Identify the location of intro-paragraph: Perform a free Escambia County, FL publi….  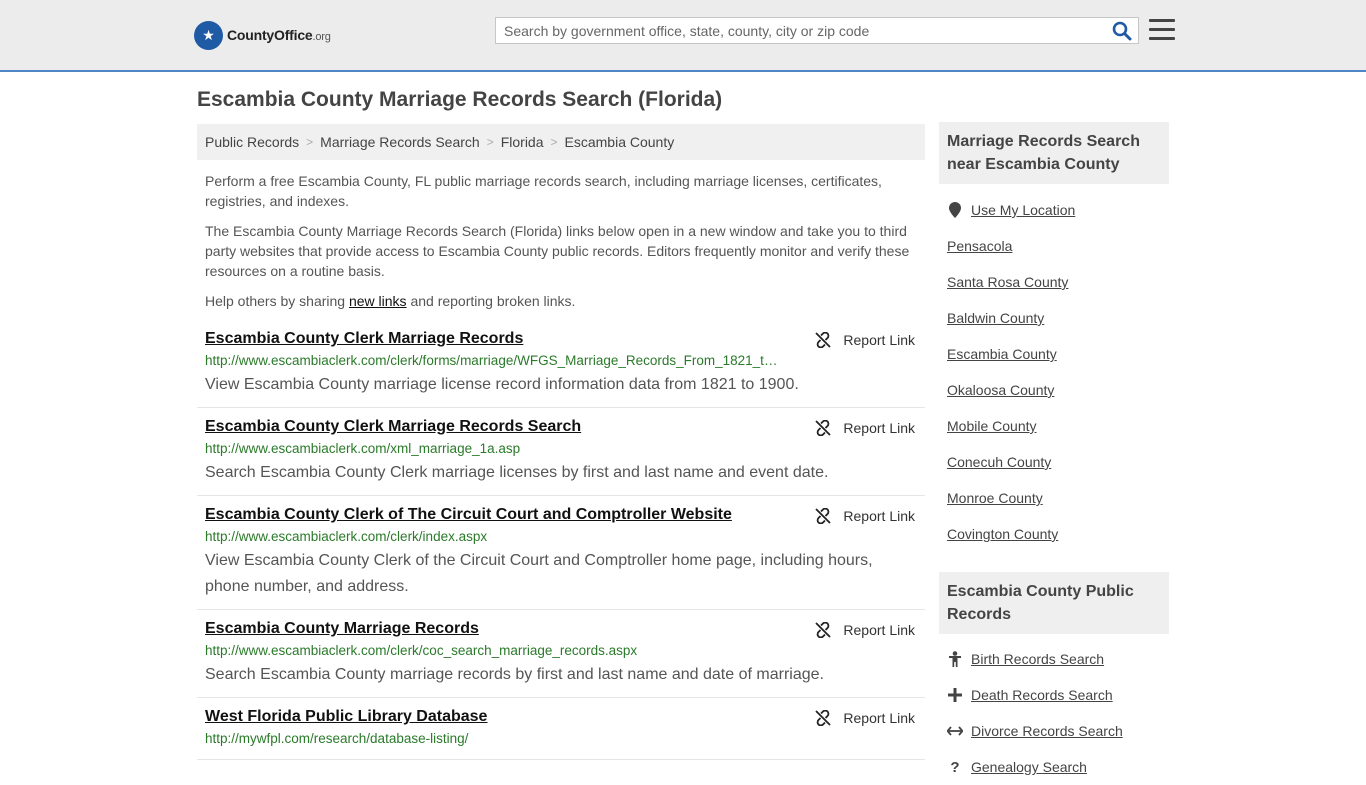
(543, 191).